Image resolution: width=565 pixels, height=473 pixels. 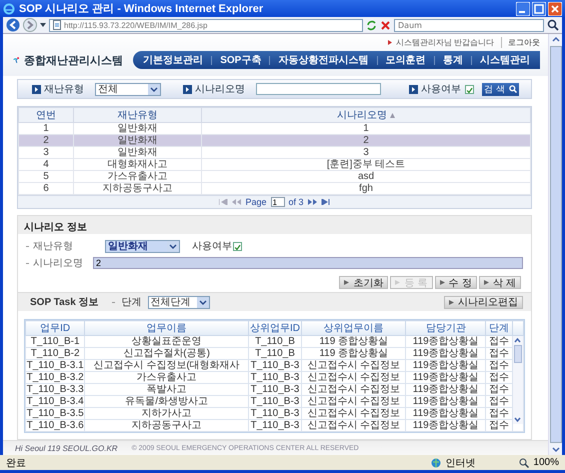 I want to click on status-text: 완료, so click(x=16, y=463).